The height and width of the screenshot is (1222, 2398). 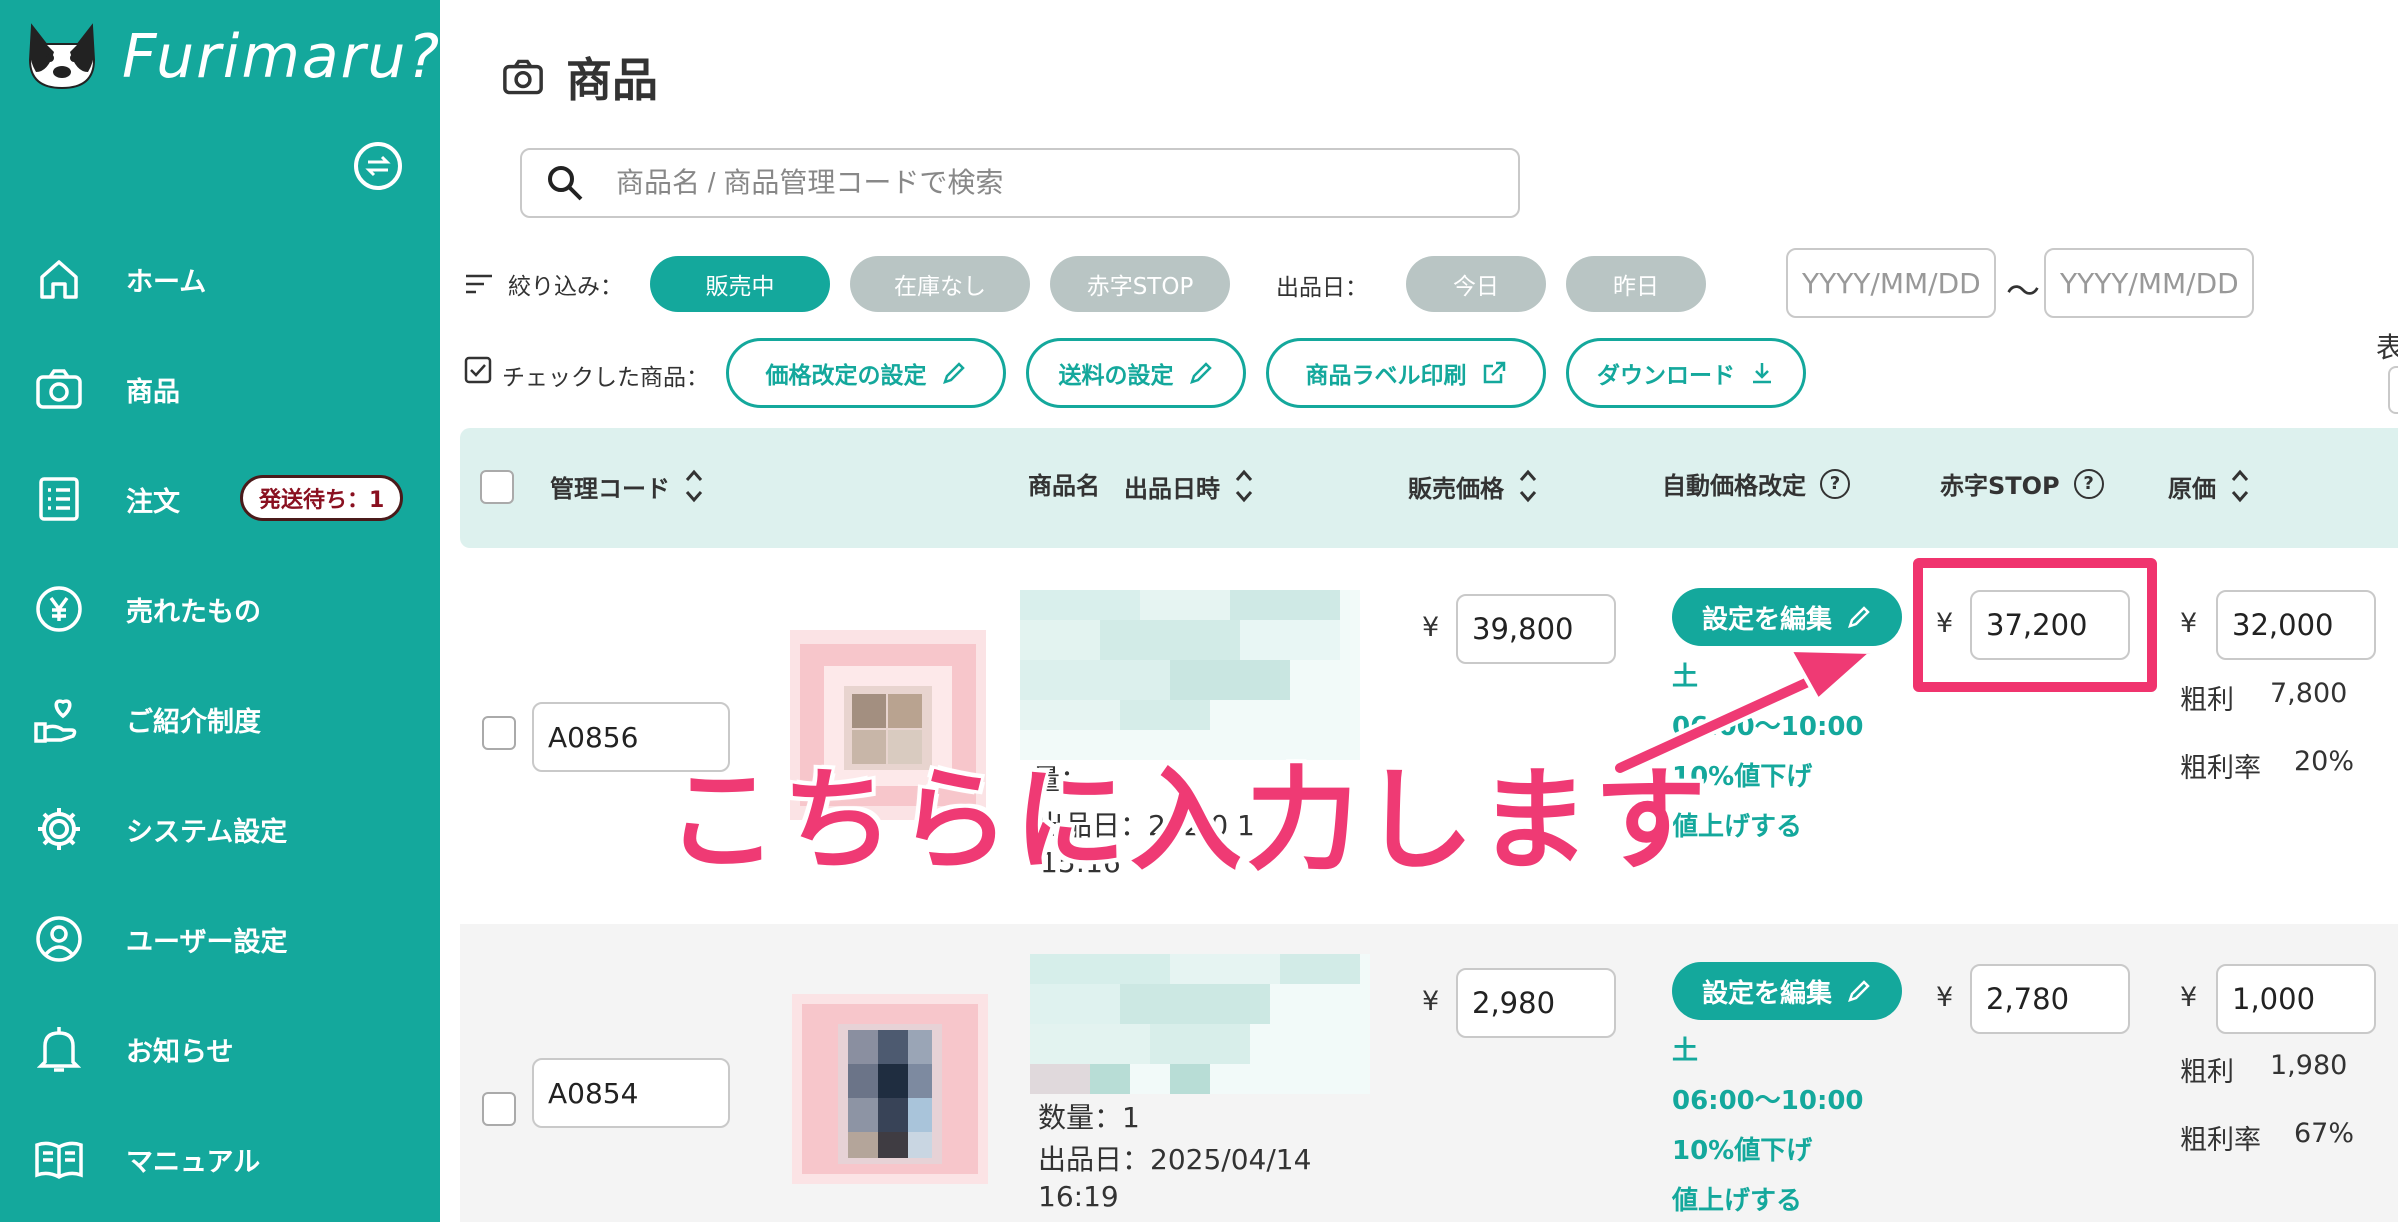 What do you see at coordinates (890, 1089) in the screenshot?
I see `product-thumbnail` at bounding box center [890, 1089].